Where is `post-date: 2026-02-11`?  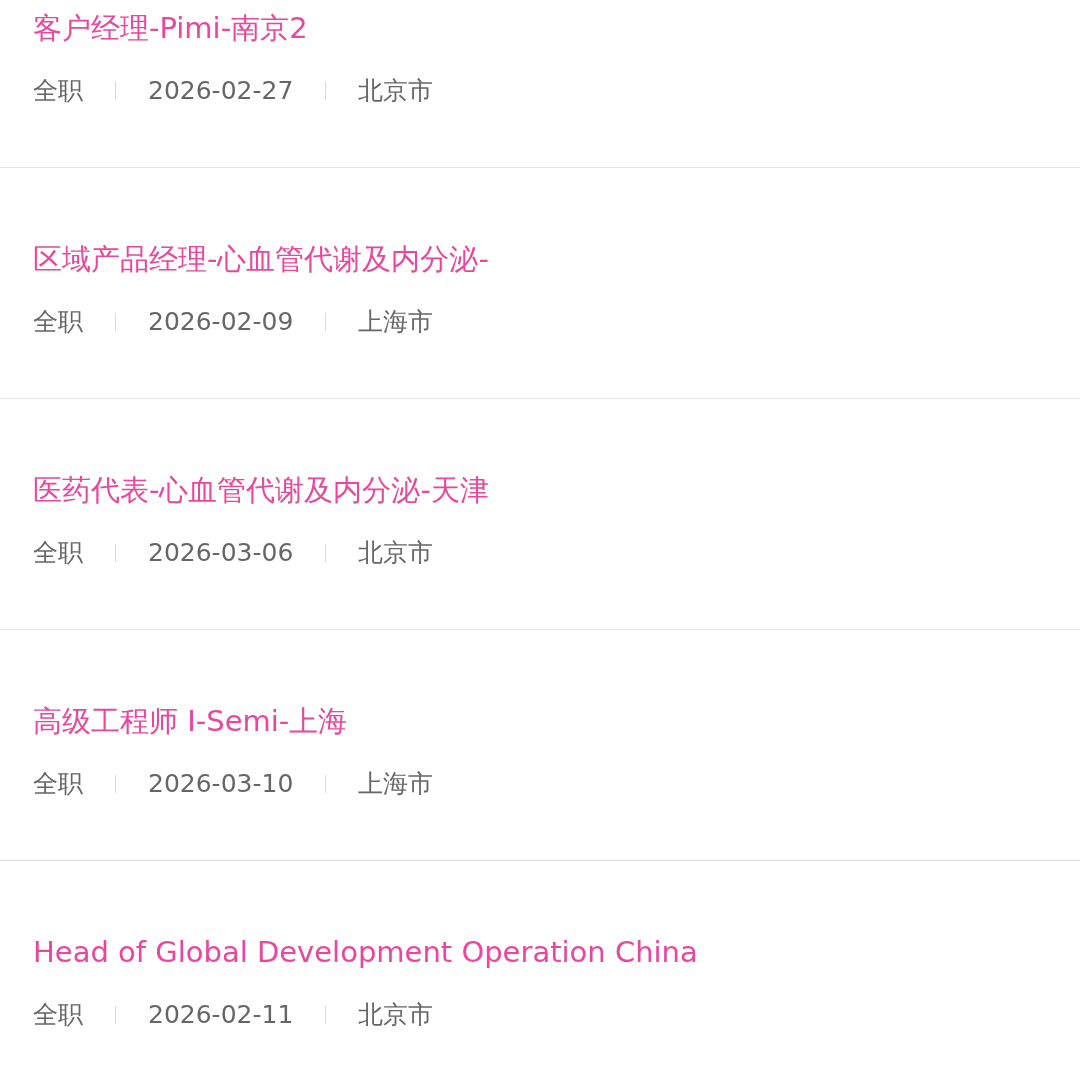
post-date: 2026-02-11 is located at coordinates (221, 1015).